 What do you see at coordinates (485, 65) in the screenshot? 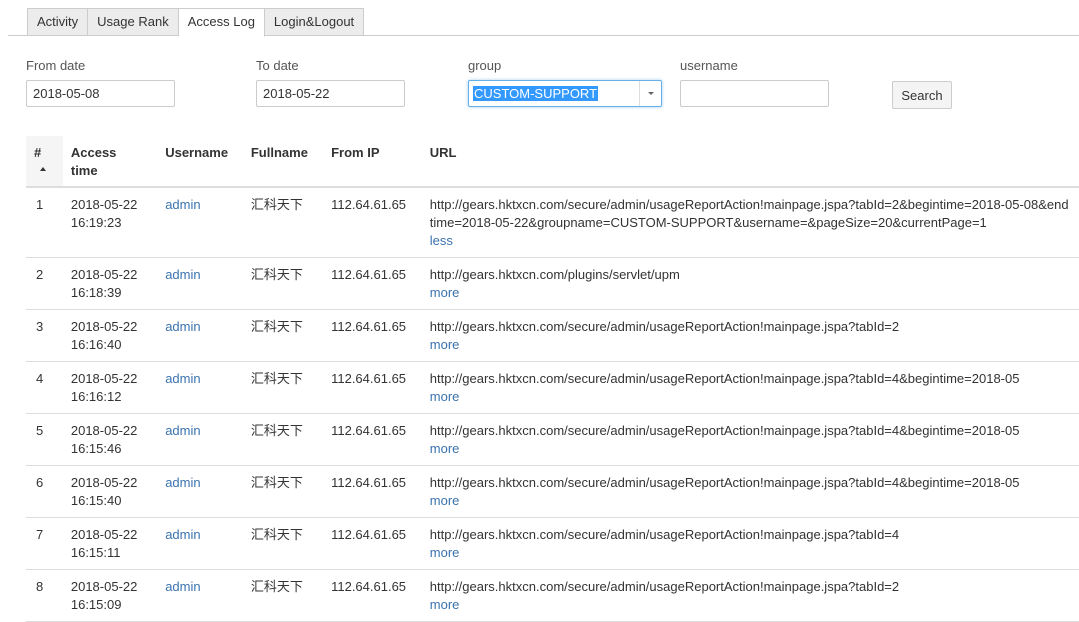
I see `group-label: group` at bounding box center [485, 65].